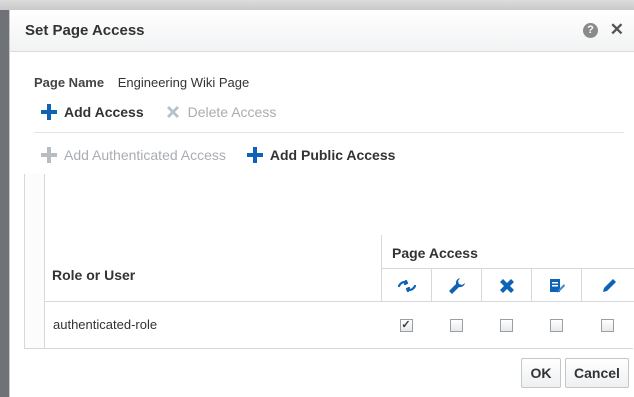 This screenshot has width=634, height=397. I want to click on delete-permission-cell, so click(506, 325).